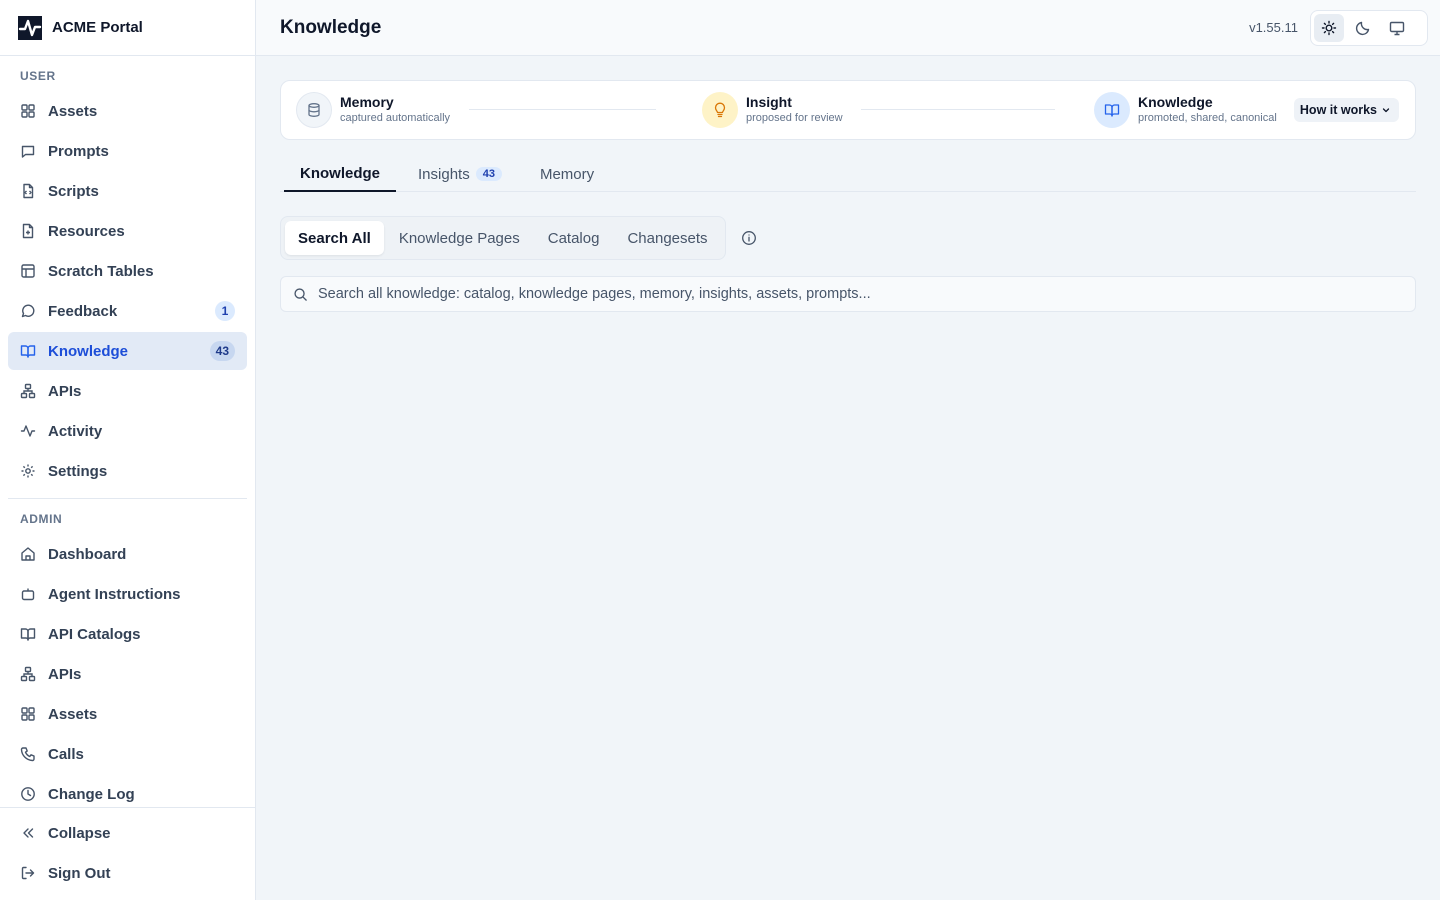 Image resolution: width=1440 pixels, height=900 pixels. What do you see at coordinates (127, 351) in the screenshot?
I see `sidebar-item-knowledge: Knowledge 43` at bounding box center [127, 351].